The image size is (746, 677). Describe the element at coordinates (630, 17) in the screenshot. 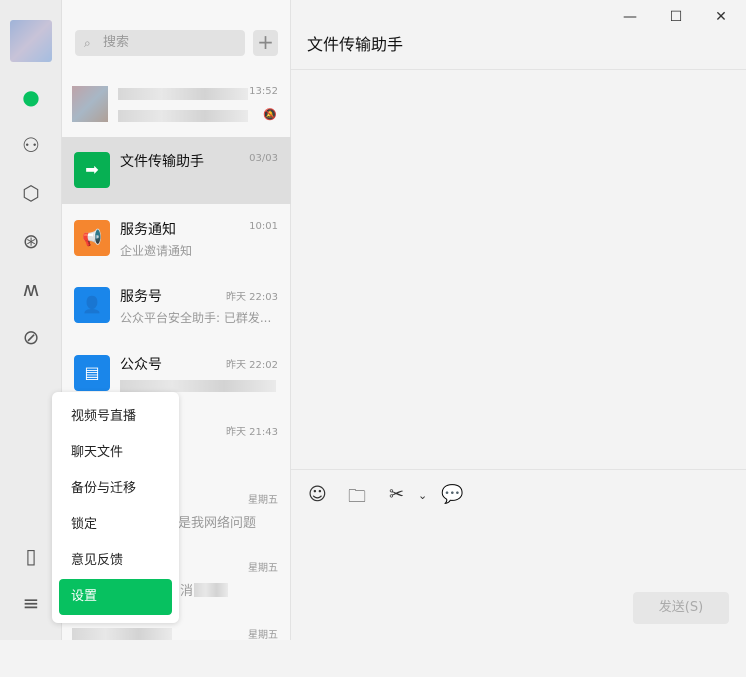

I see `minimize-button: —` at that location.